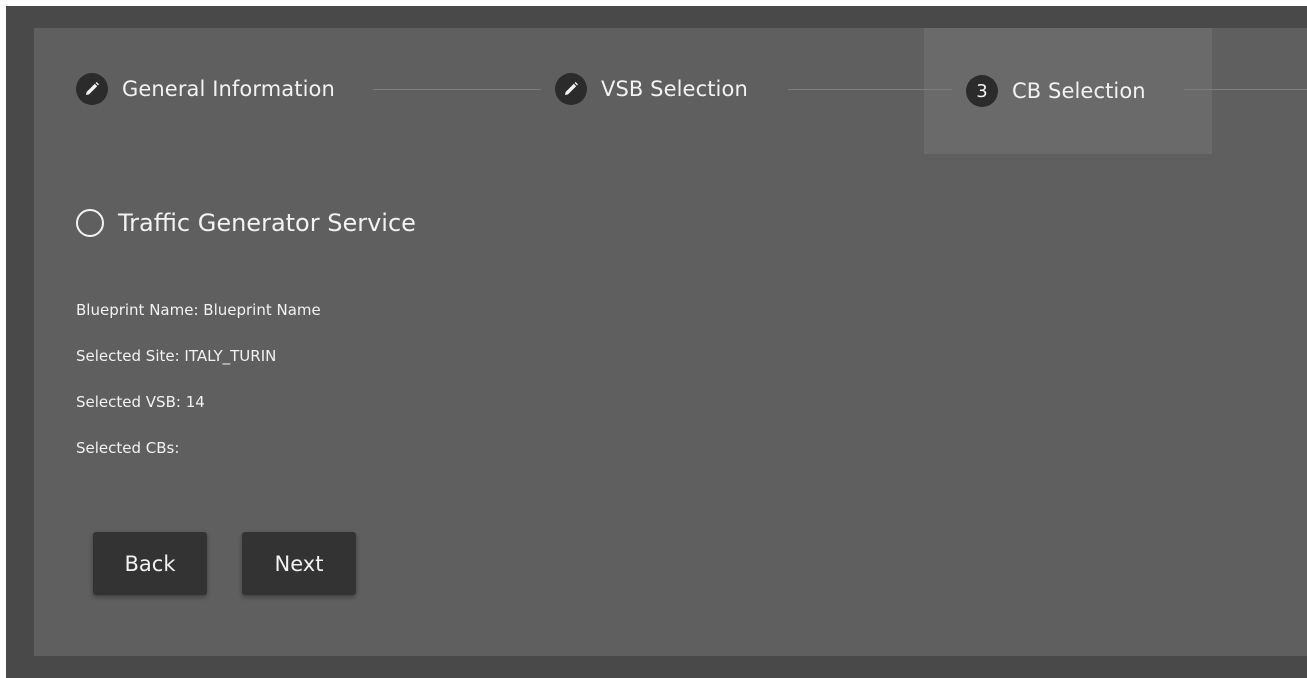 Image resolution: width=1307 pixels, height=678 pixels. I want to click on service-option-traffic-generator: Traffic Generator Service, so click(246, 223).